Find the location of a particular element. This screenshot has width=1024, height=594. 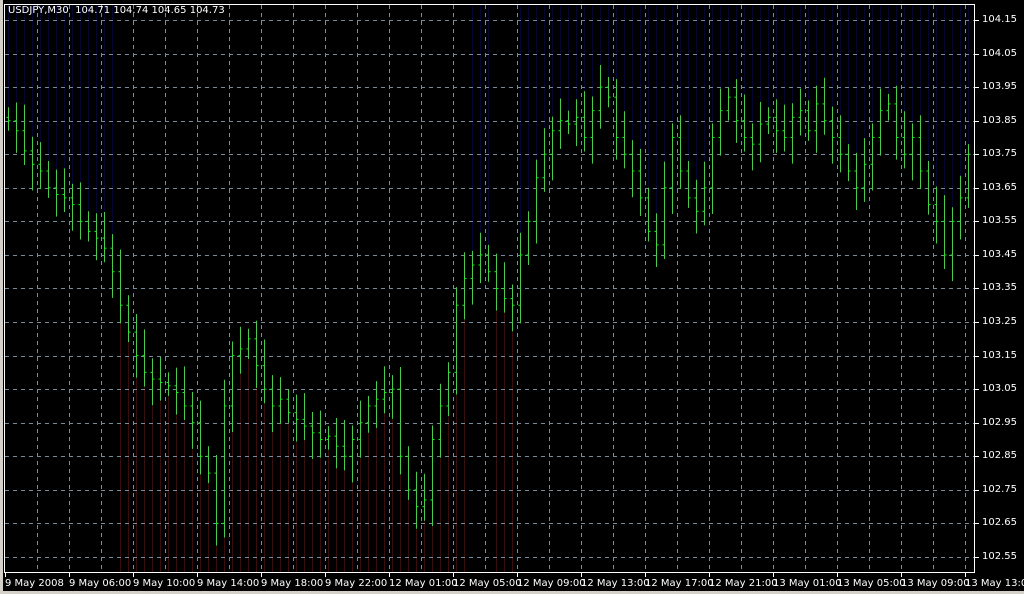

symbol-label: USDJPY,M30 is located at coordinates (38, 10).